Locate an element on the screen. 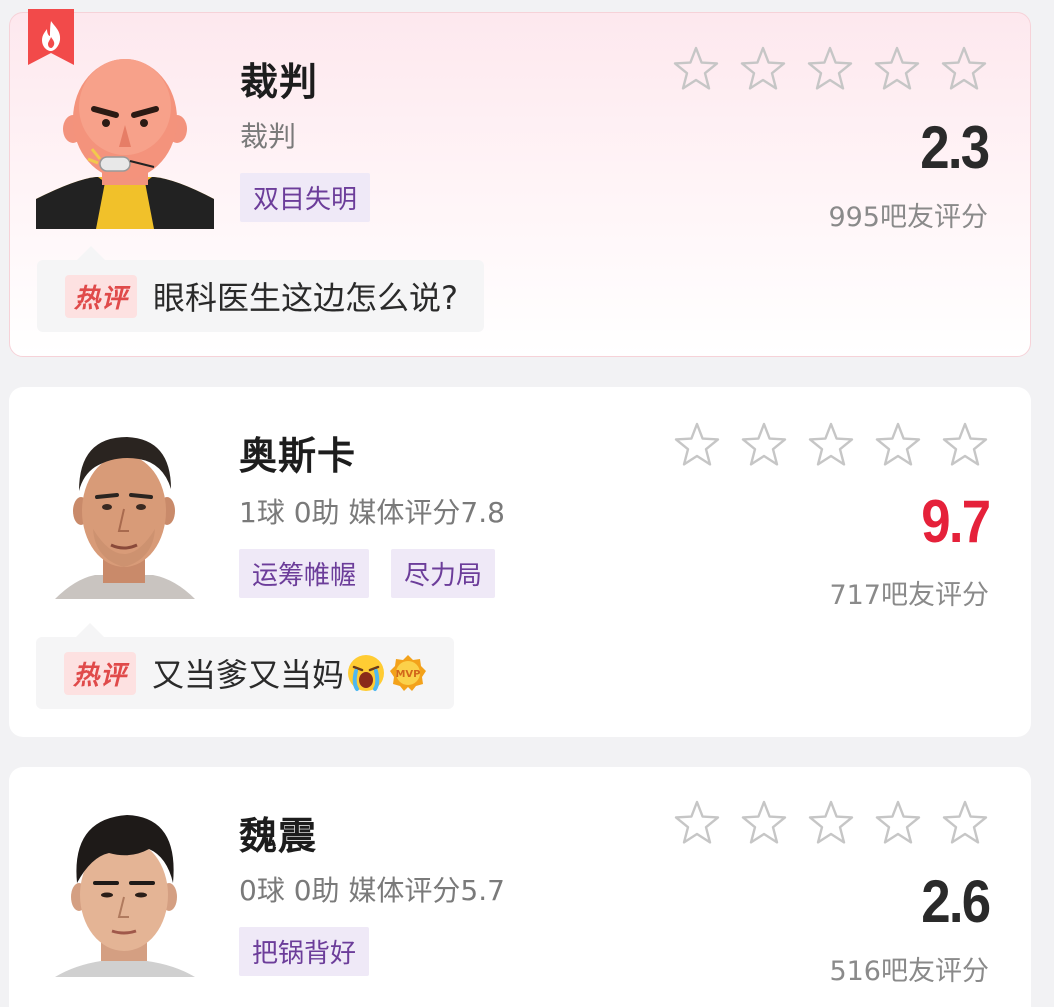 This screenshot has width=1054, height=1007. player-subtitle: 1球 0助 媒体评分7.8 is located at coordinates (372, 512).